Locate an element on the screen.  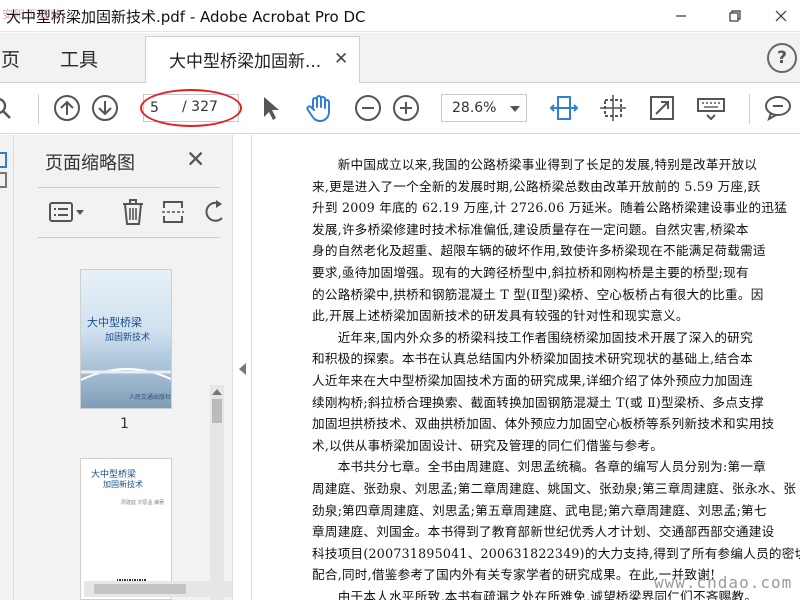
zoom-level-dropdown: 28.6% is located at coordinates (484, 108).